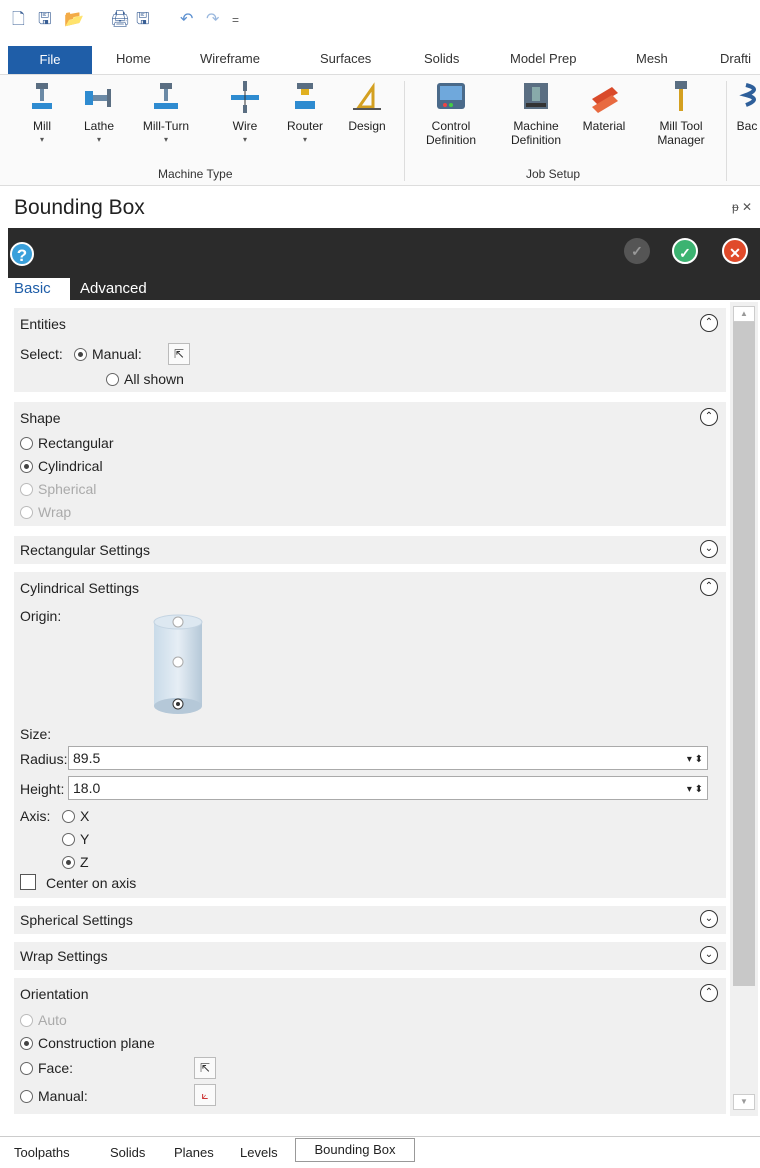  I want to click on shape-header: Shape, so click(40, 418).